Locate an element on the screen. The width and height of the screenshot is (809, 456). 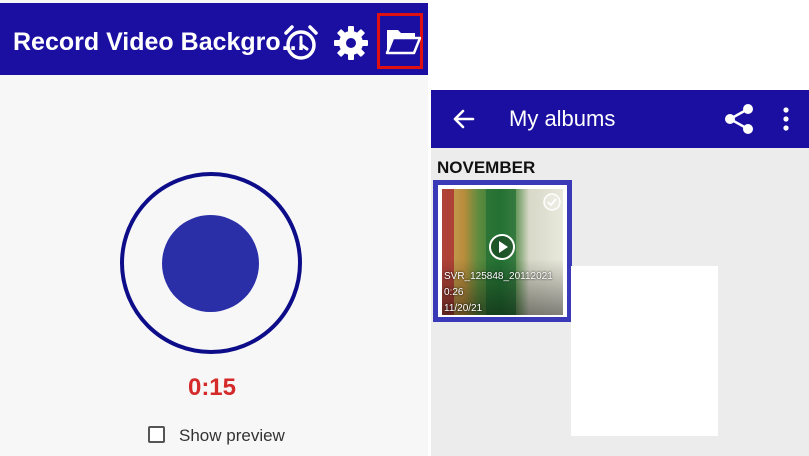
alarm-icon is located at coordinates (301, 43).